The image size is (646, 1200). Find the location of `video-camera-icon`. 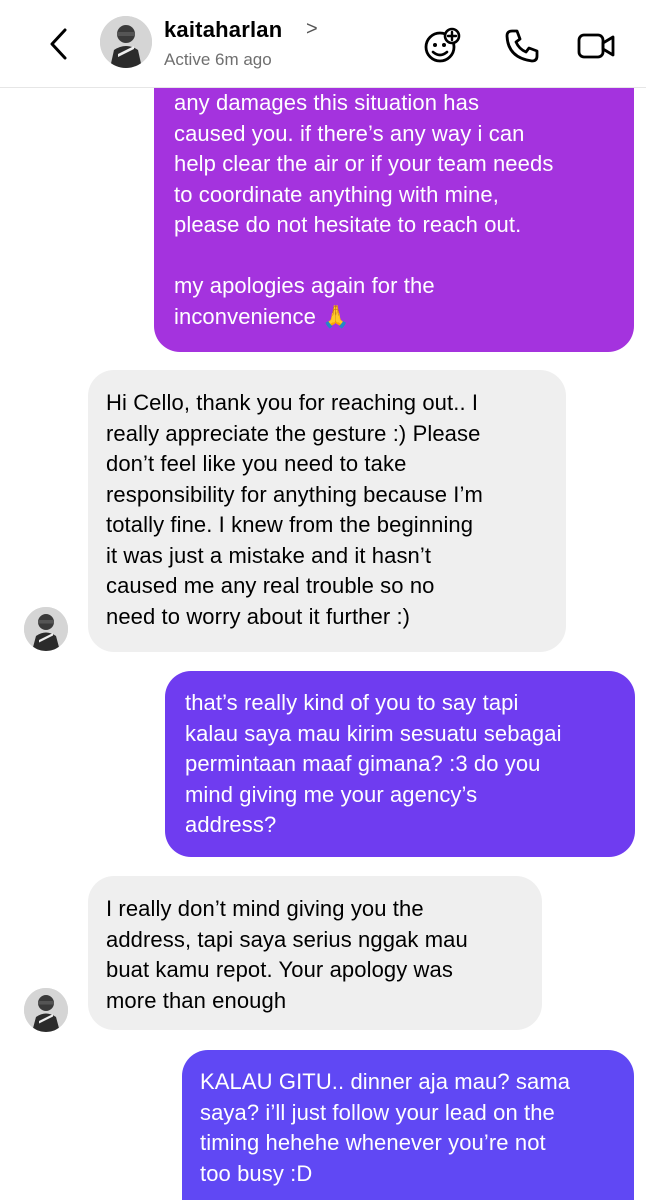

video-camera-icon is located at coordinates (596, 46).